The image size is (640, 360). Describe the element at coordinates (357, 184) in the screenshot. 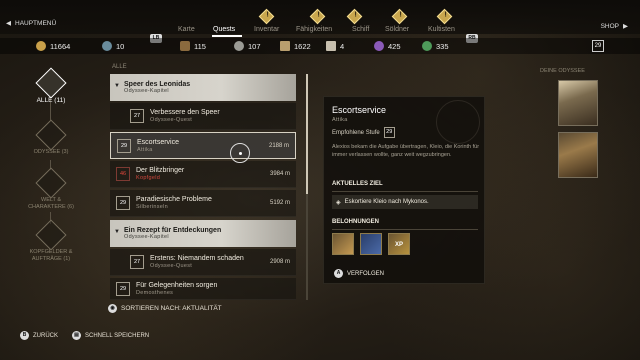

I see `goal-header: AKTUELLES ZIEL` at that location.